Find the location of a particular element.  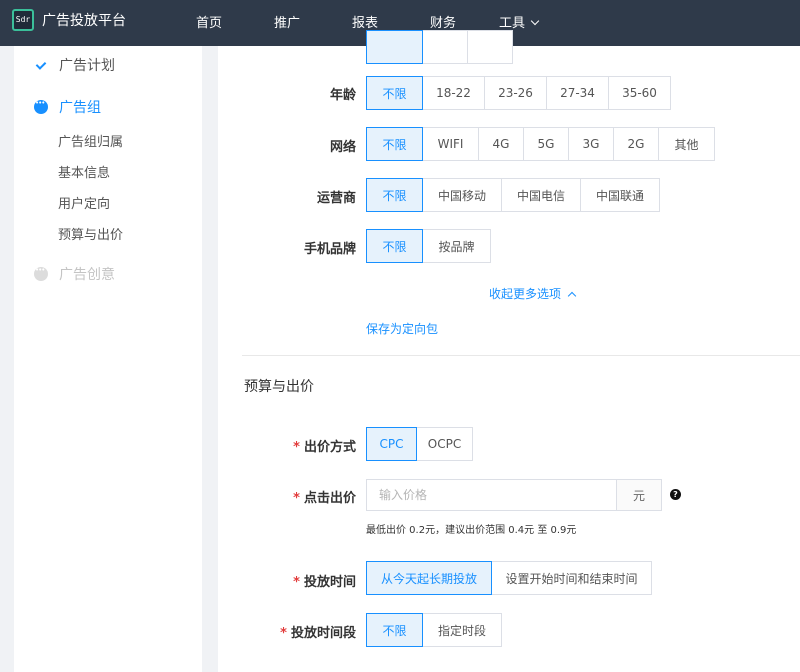

step-label: 广告计划 is located at coordinates (87, 66).